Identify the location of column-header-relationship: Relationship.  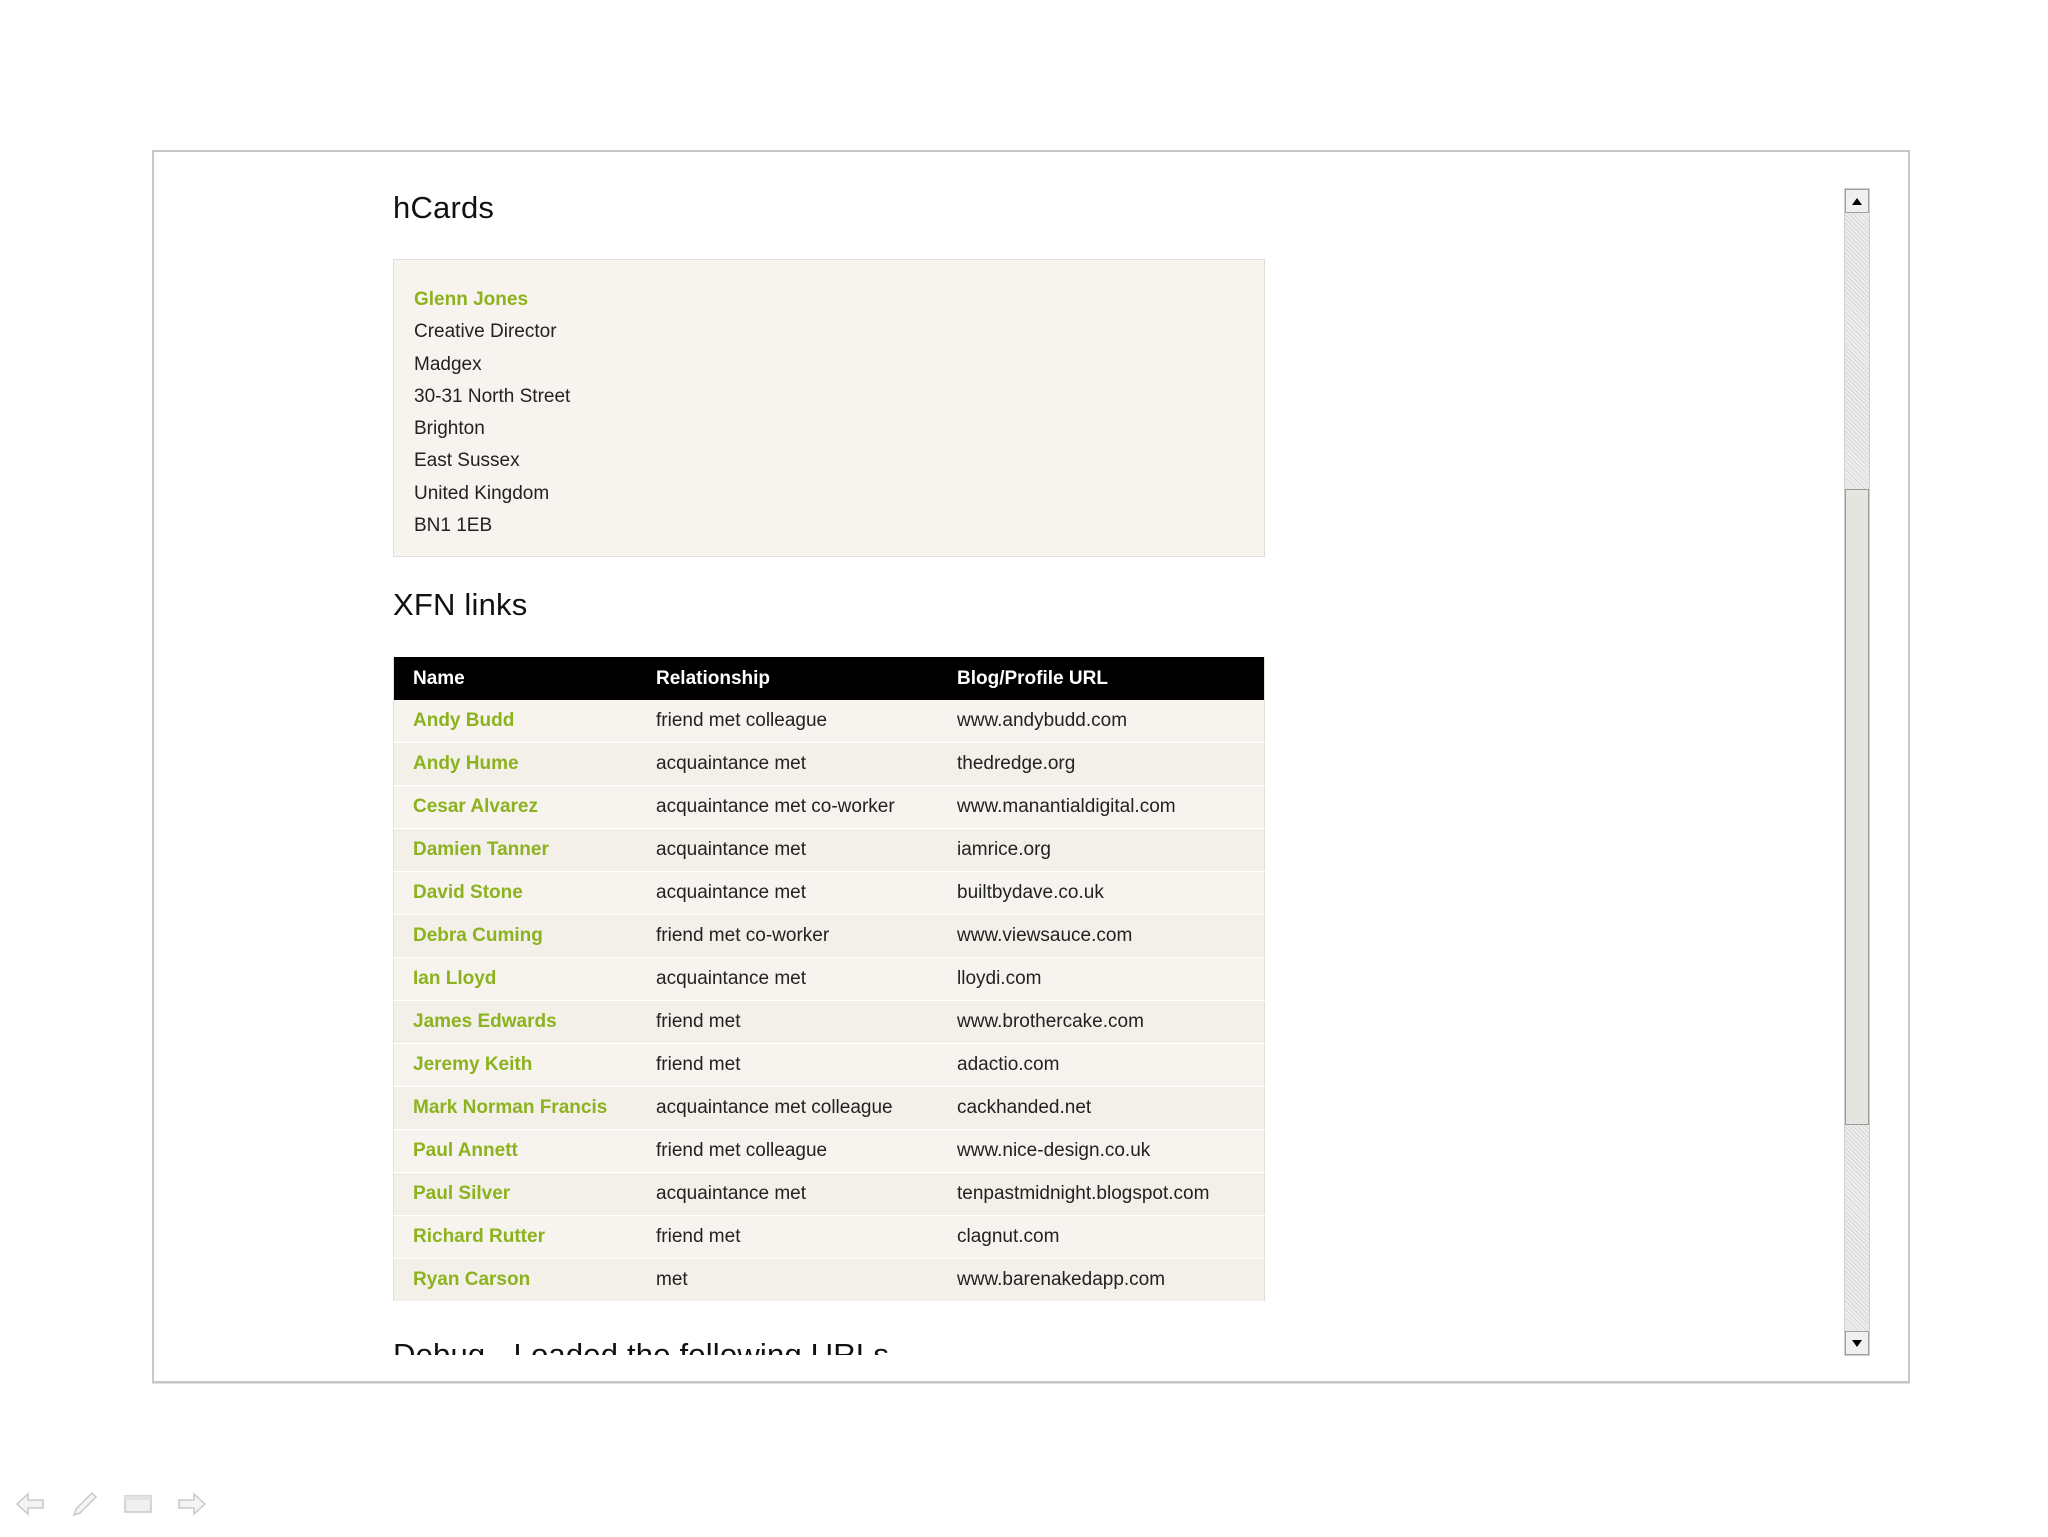
(787, 678).